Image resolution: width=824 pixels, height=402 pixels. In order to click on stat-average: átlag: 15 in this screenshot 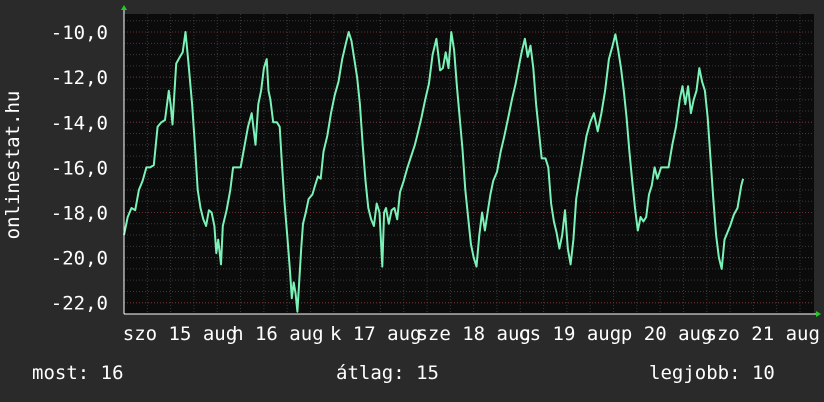, I will do `click(387, 373)`.